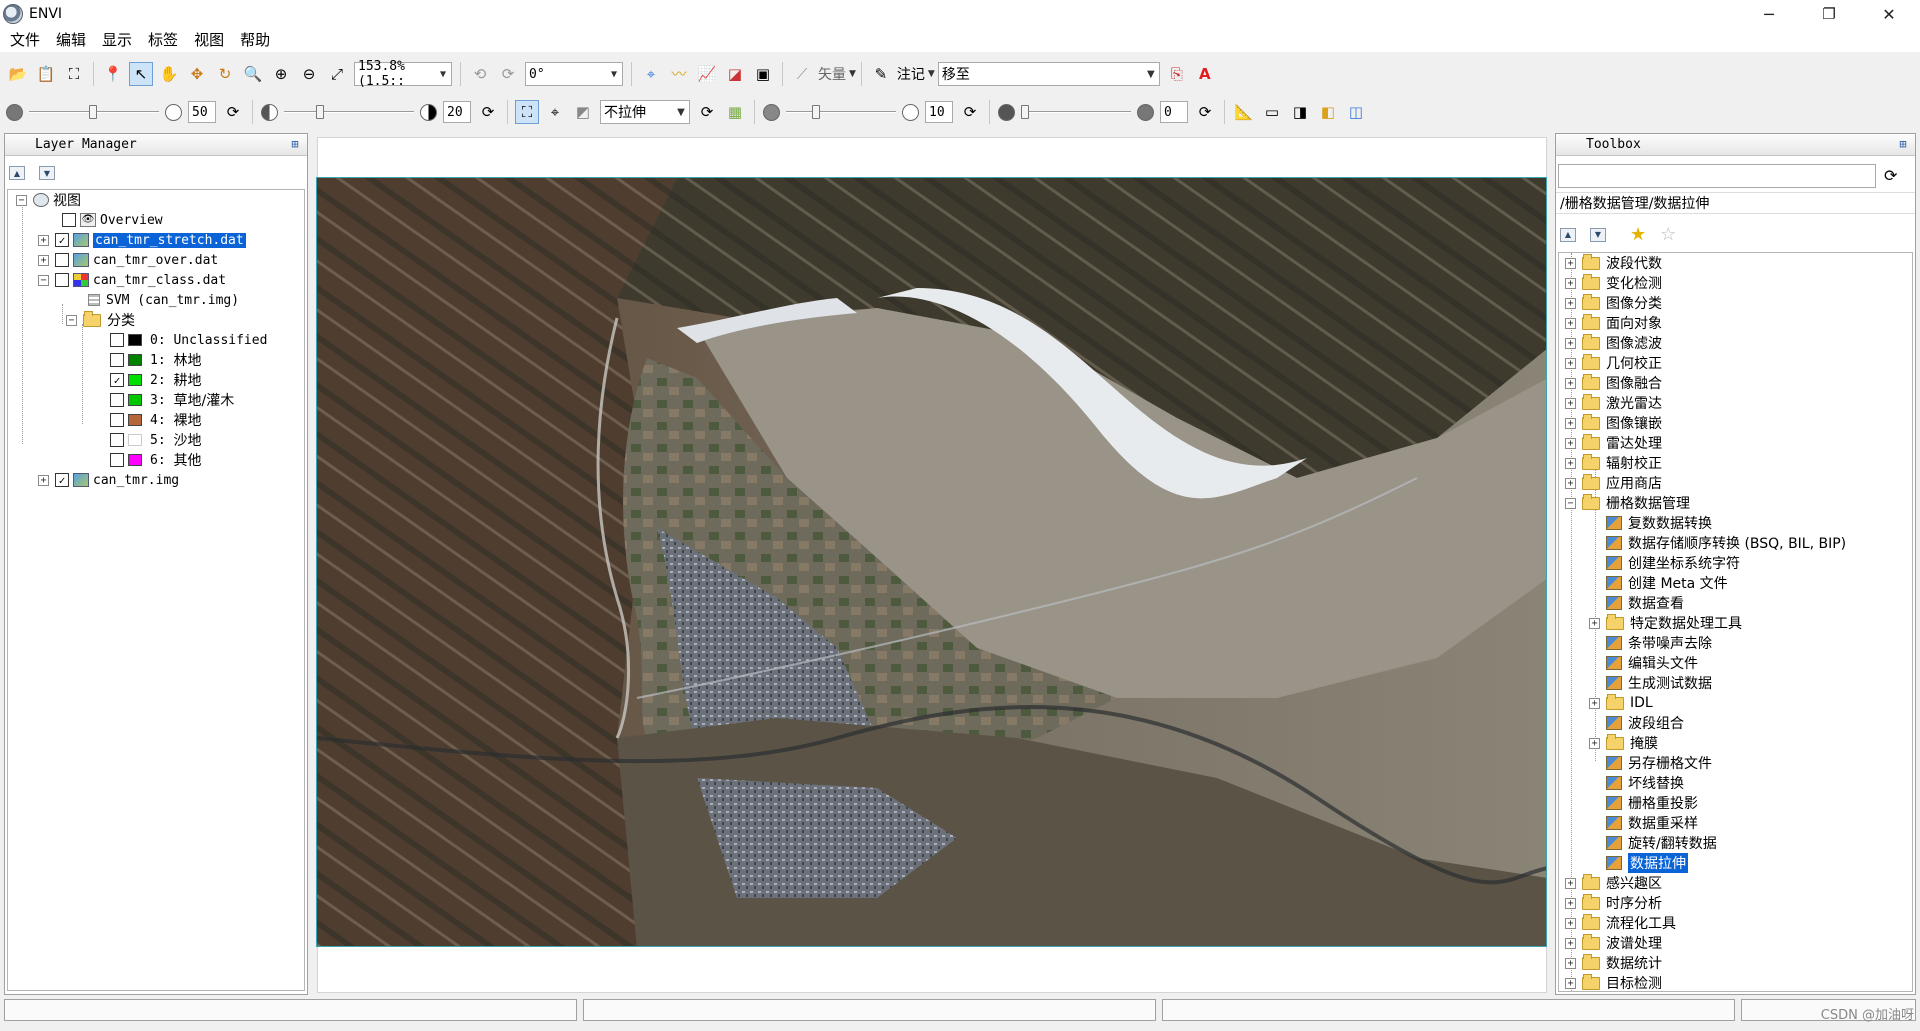 This screenshot has height=1031, width=1920. What do you see at coordinates (480, 74) in the screenshot?
I see `rotate-left-icon: ⟲` at bounding box center [480, 74].